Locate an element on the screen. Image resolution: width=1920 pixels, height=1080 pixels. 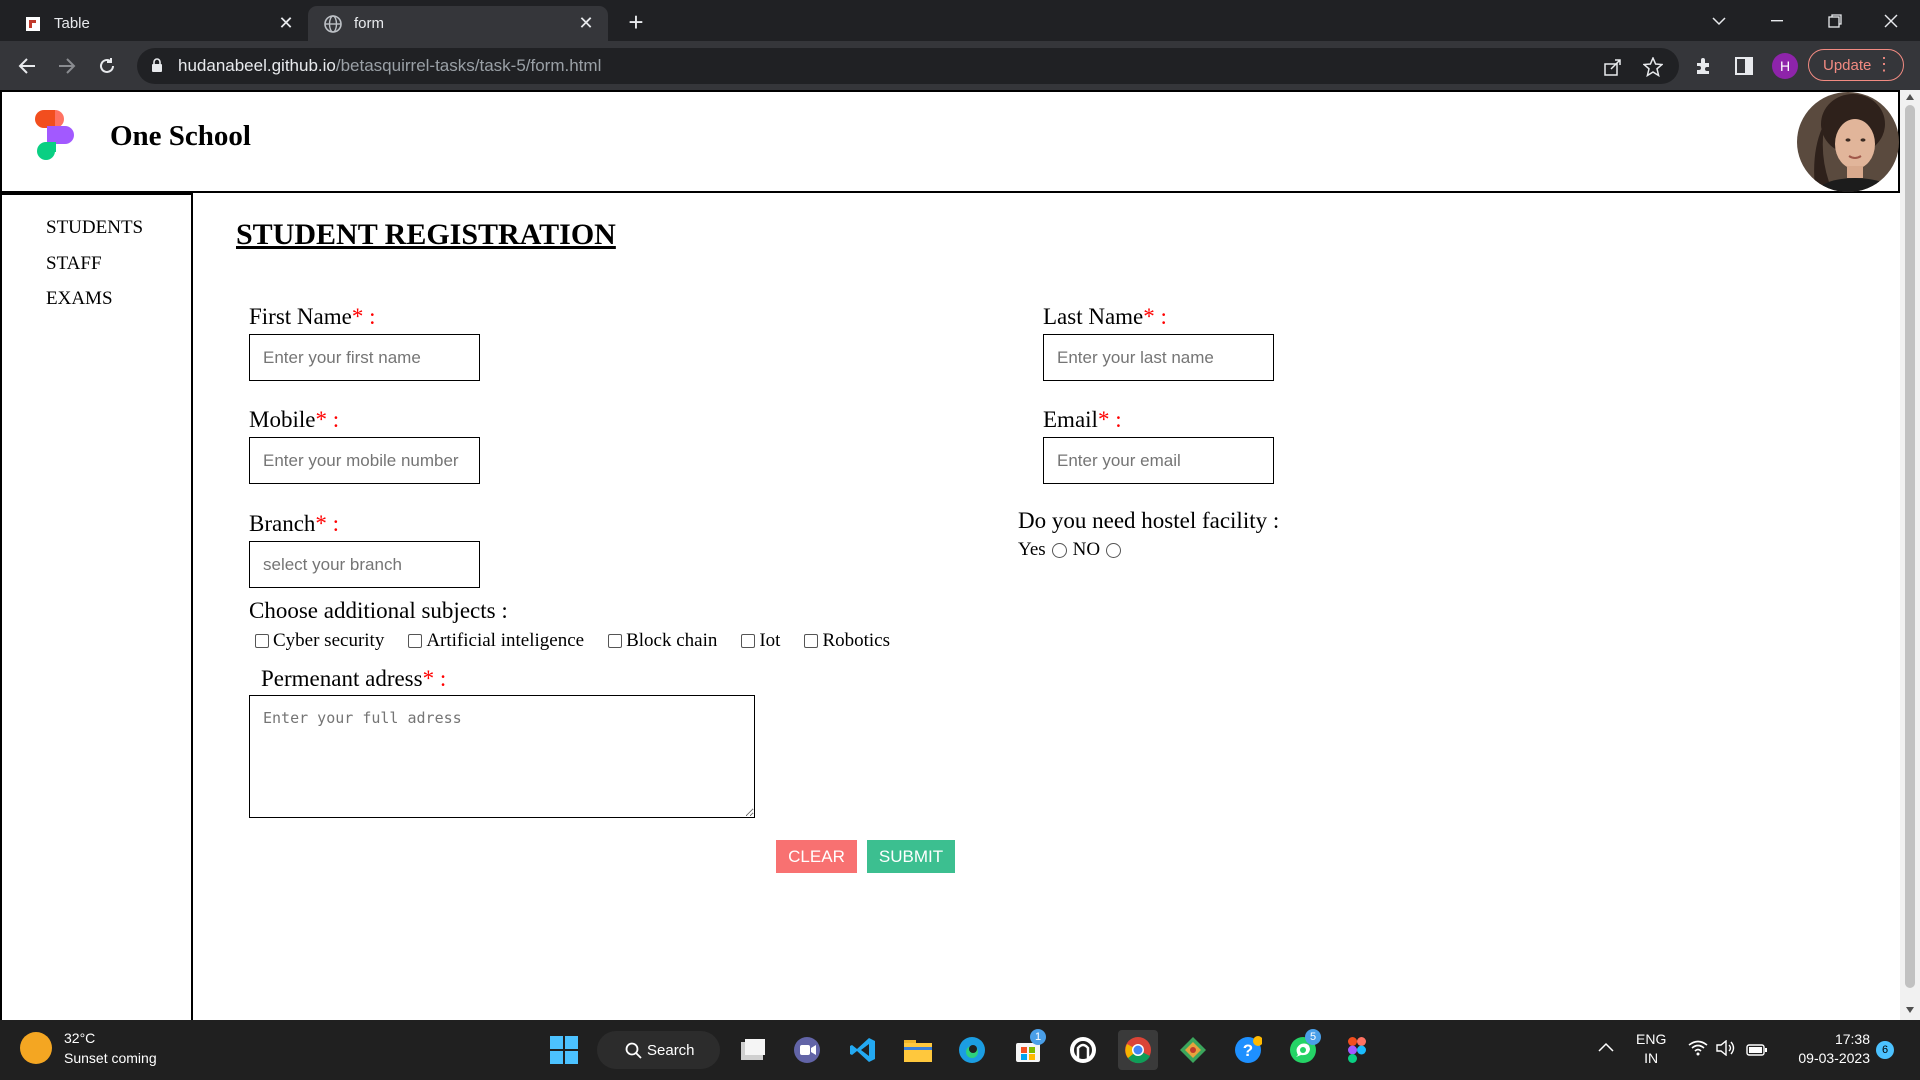
language-indicator: ENG IN is located at coordinates (1651, 1049).